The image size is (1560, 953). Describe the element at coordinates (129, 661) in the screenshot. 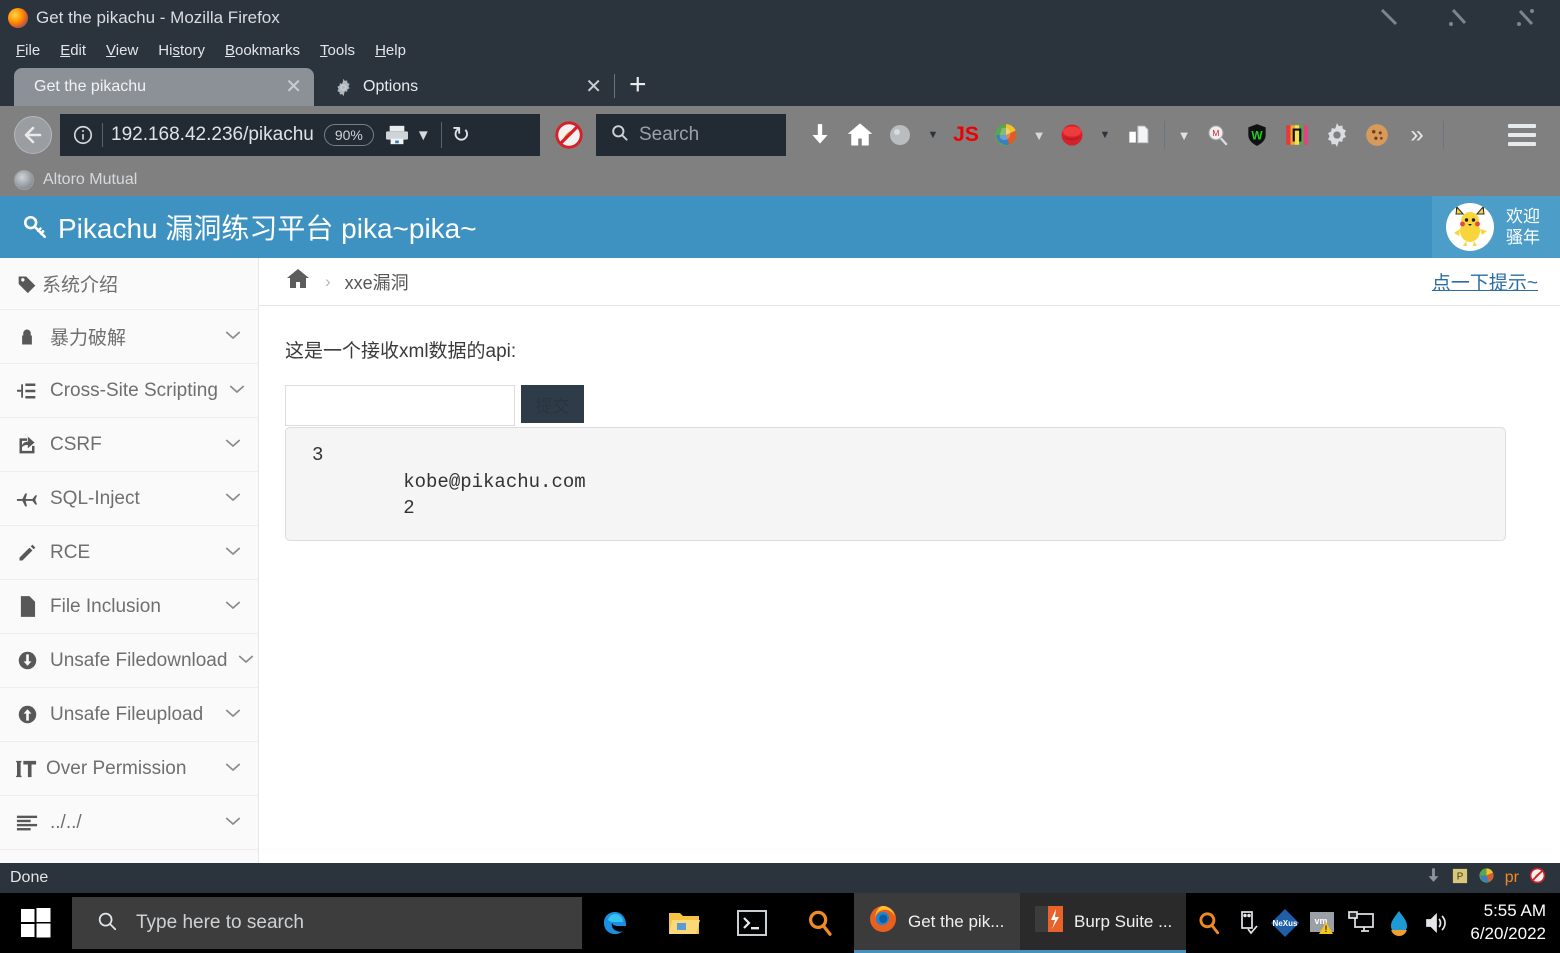

I see `sidebar-item-unsafe-filedownload: Unsafe Filedownload` at that location.